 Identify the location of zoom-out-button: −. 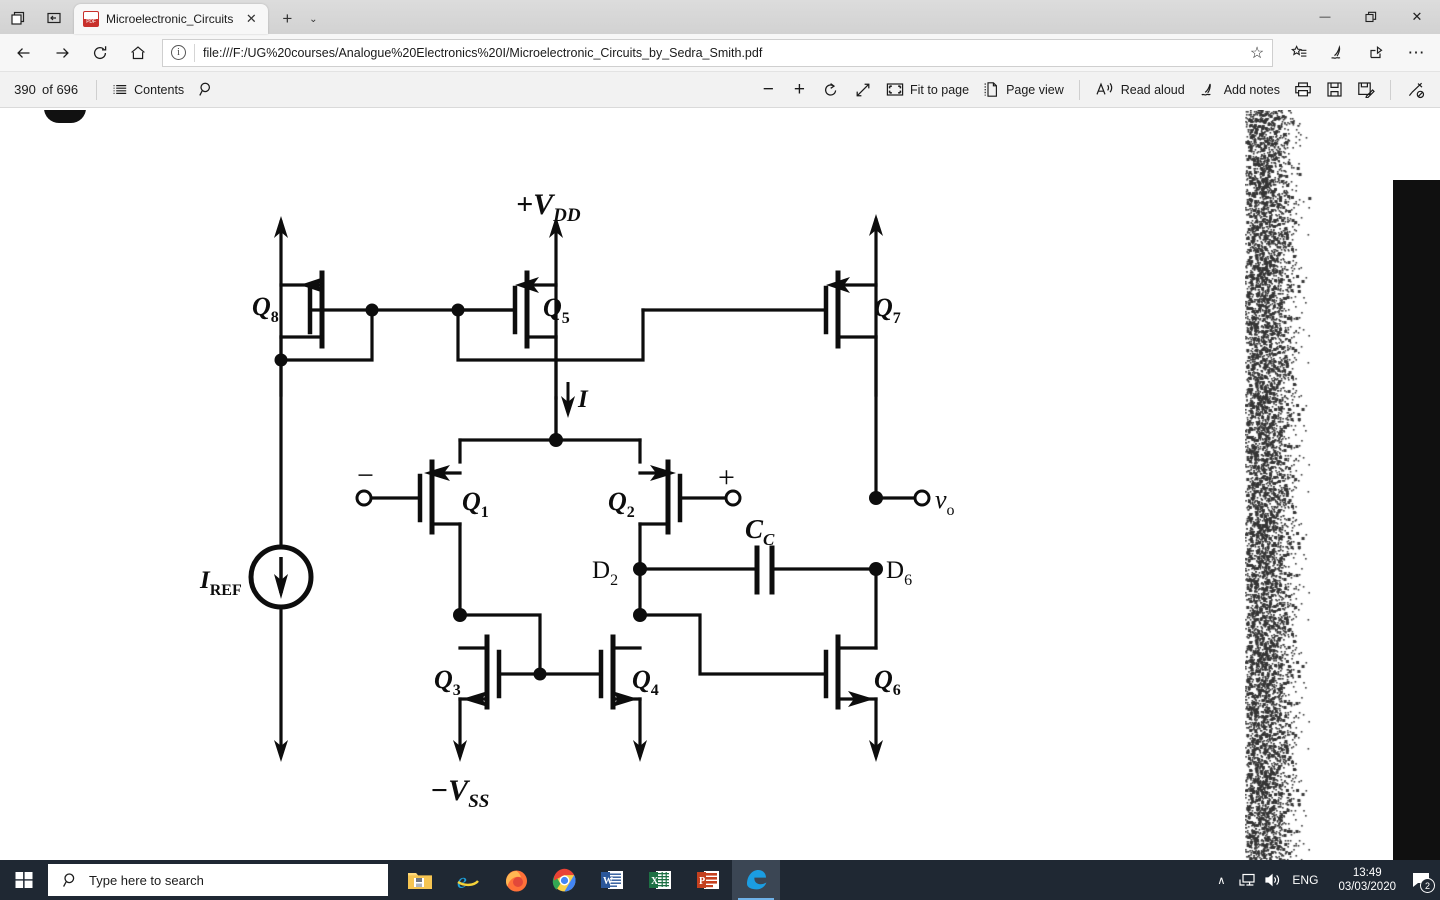
(768, 89).